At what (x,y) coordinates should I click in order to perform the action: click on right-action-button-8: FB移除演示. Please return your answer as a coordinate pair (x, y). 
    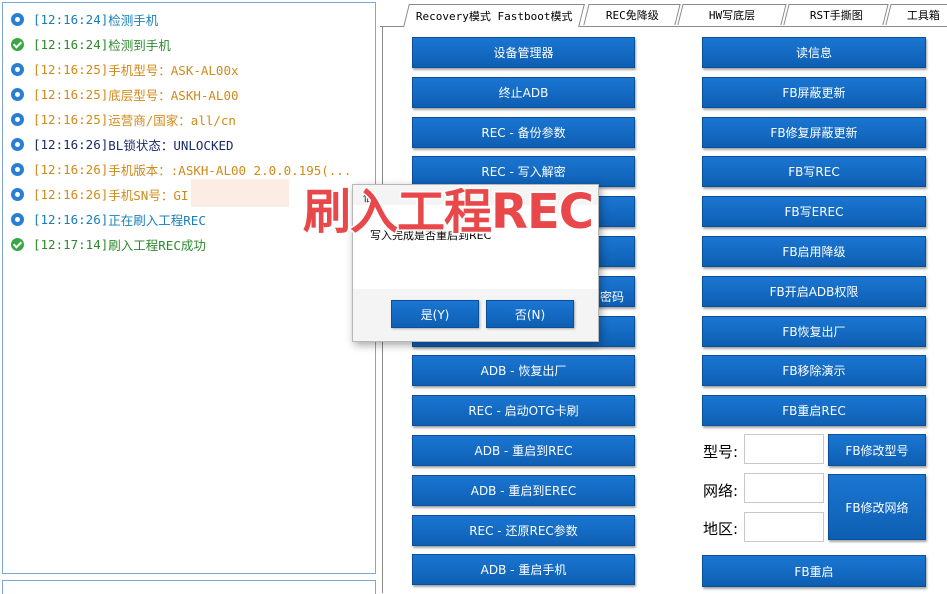
    Looking at the image, I should click on (814, 371).